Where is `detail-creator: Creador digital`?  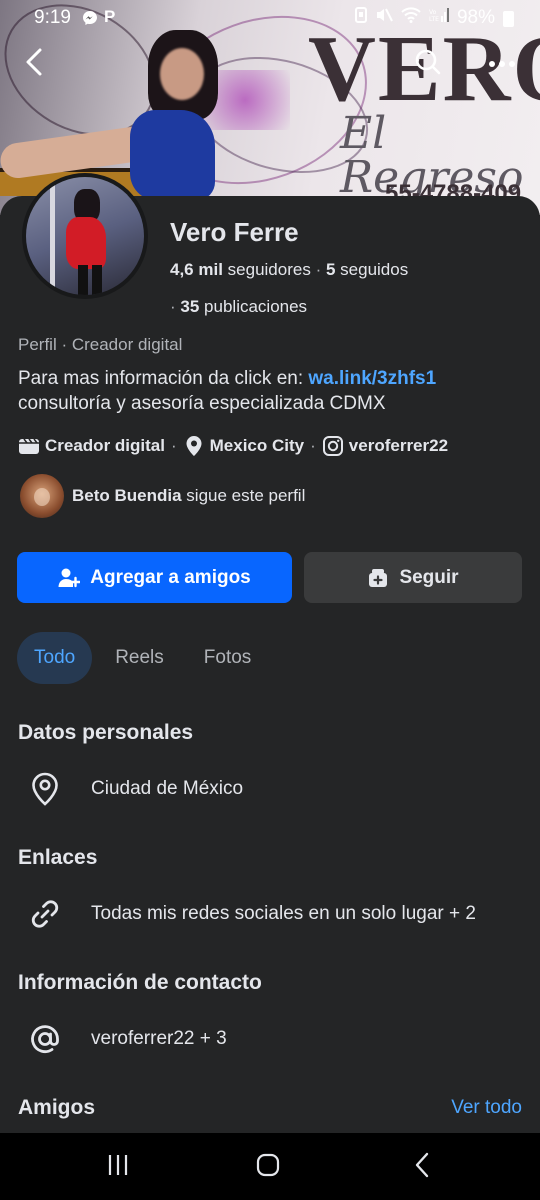 detail-creator: Creador digital is located at coordinates (105, 445).